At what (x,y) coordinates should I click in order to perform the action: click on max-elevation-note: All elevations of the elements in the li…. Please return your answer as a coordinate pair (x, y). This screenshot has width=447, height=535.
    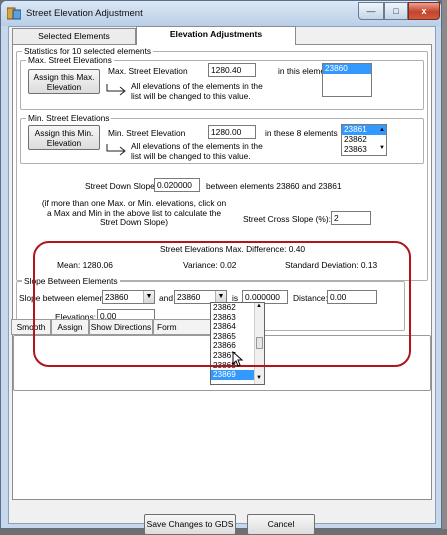
    Looking at the image, I should click on (197, 91).